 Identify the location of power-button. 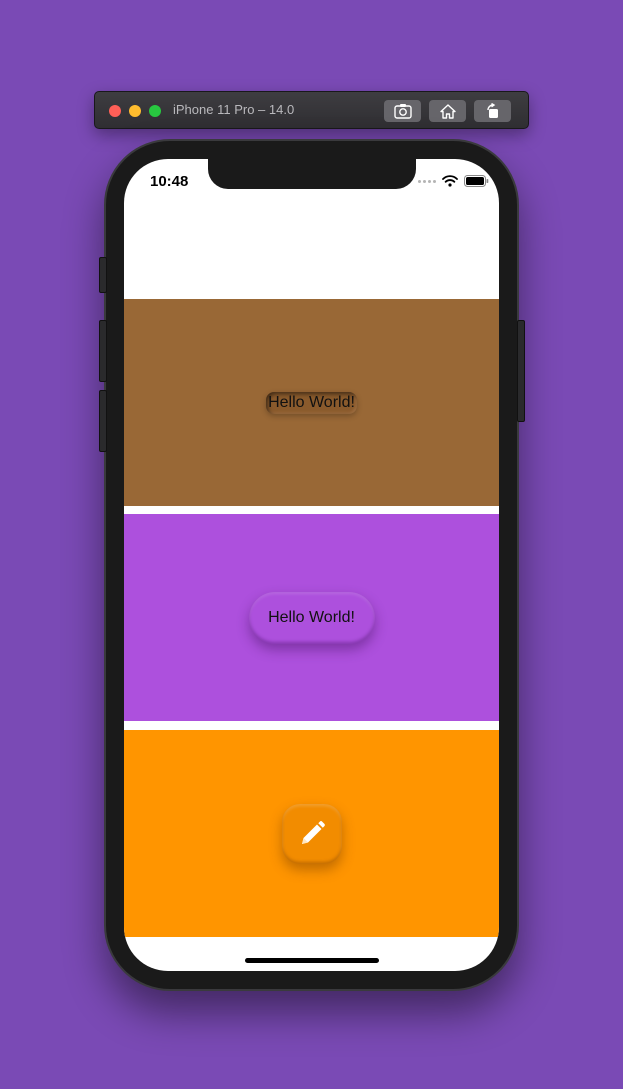
(521, 371).